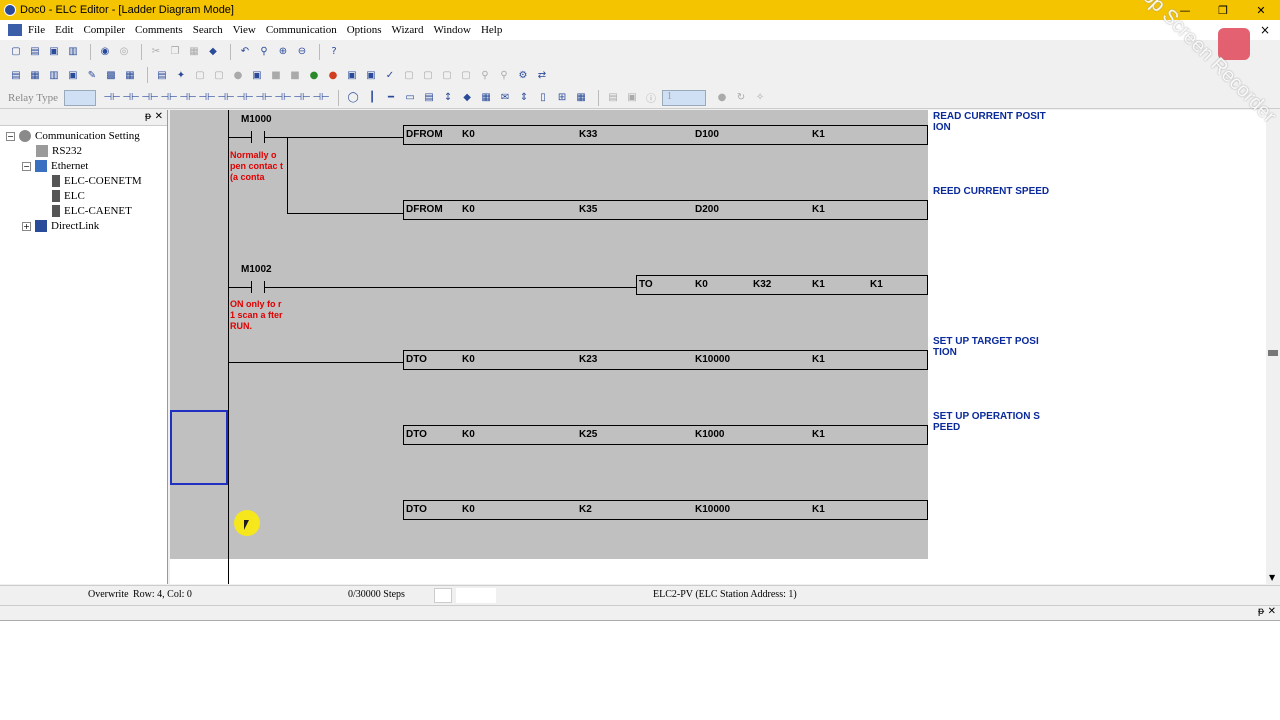 Image resolution: width=1280 pixels, height=720 pixels. What do you see at coordinates (334, 52) in the screenshot?
I see `help-icon: ?` at bounding box center [334, 52].